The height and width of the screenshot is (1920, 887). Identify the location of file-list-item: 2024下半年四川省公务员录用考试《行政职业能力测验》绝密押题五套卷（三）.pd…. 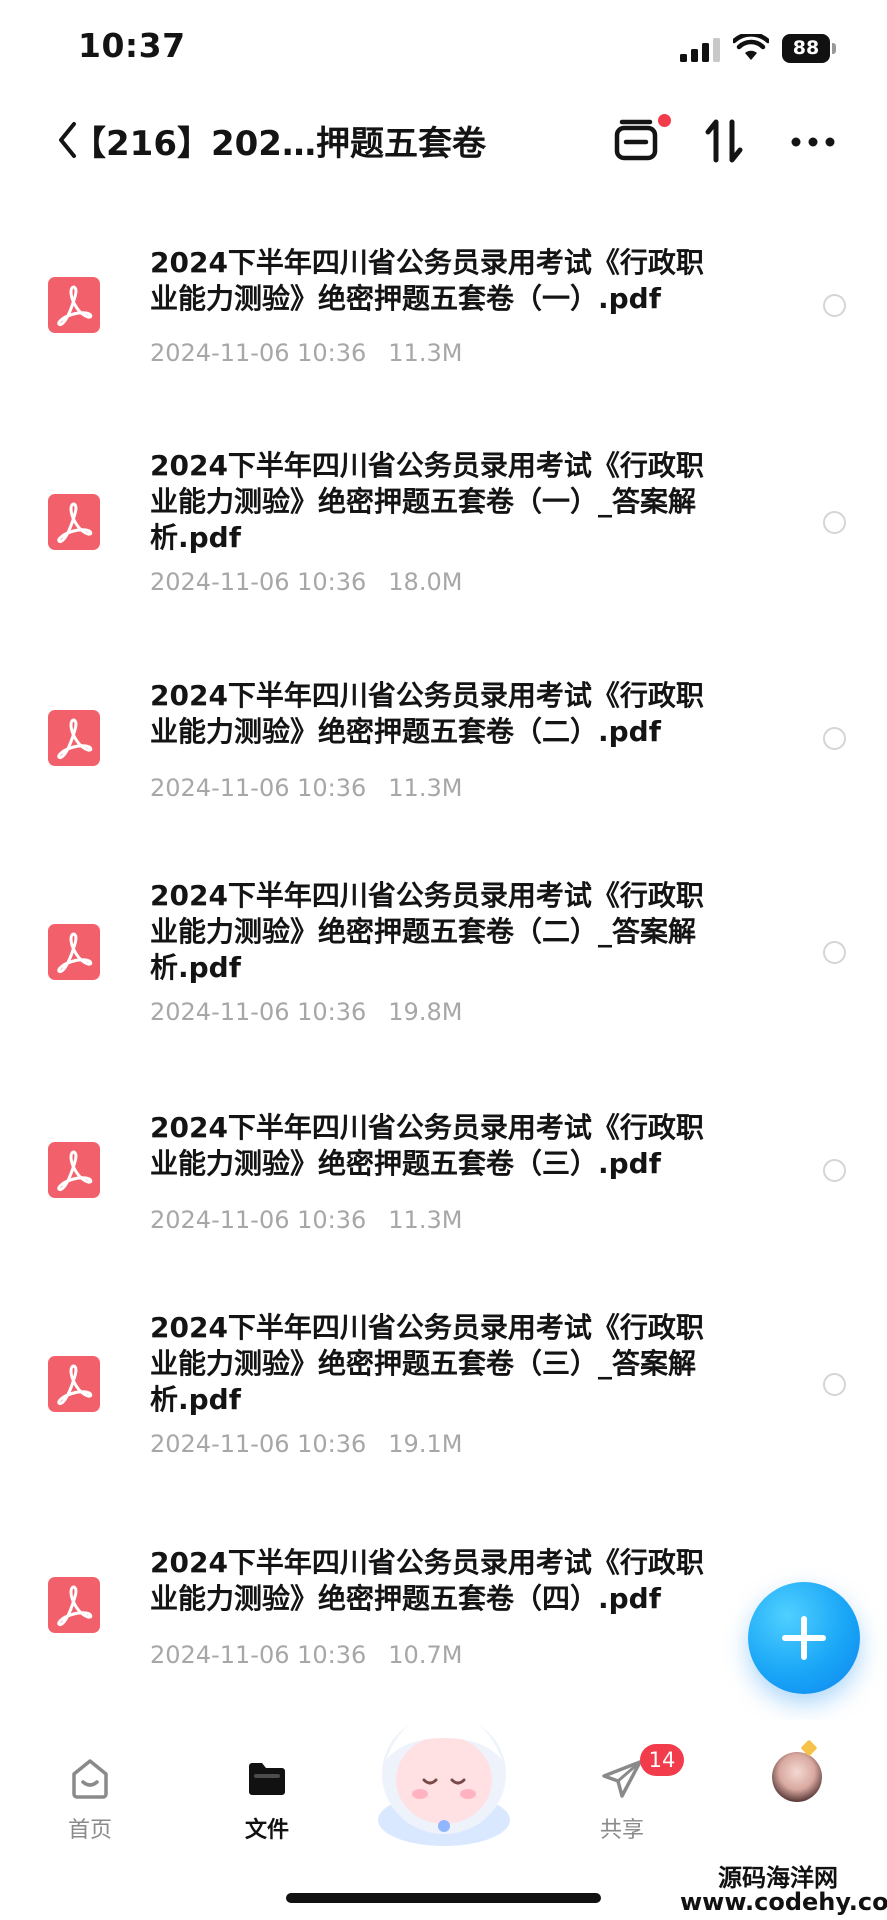
(443, 1210).